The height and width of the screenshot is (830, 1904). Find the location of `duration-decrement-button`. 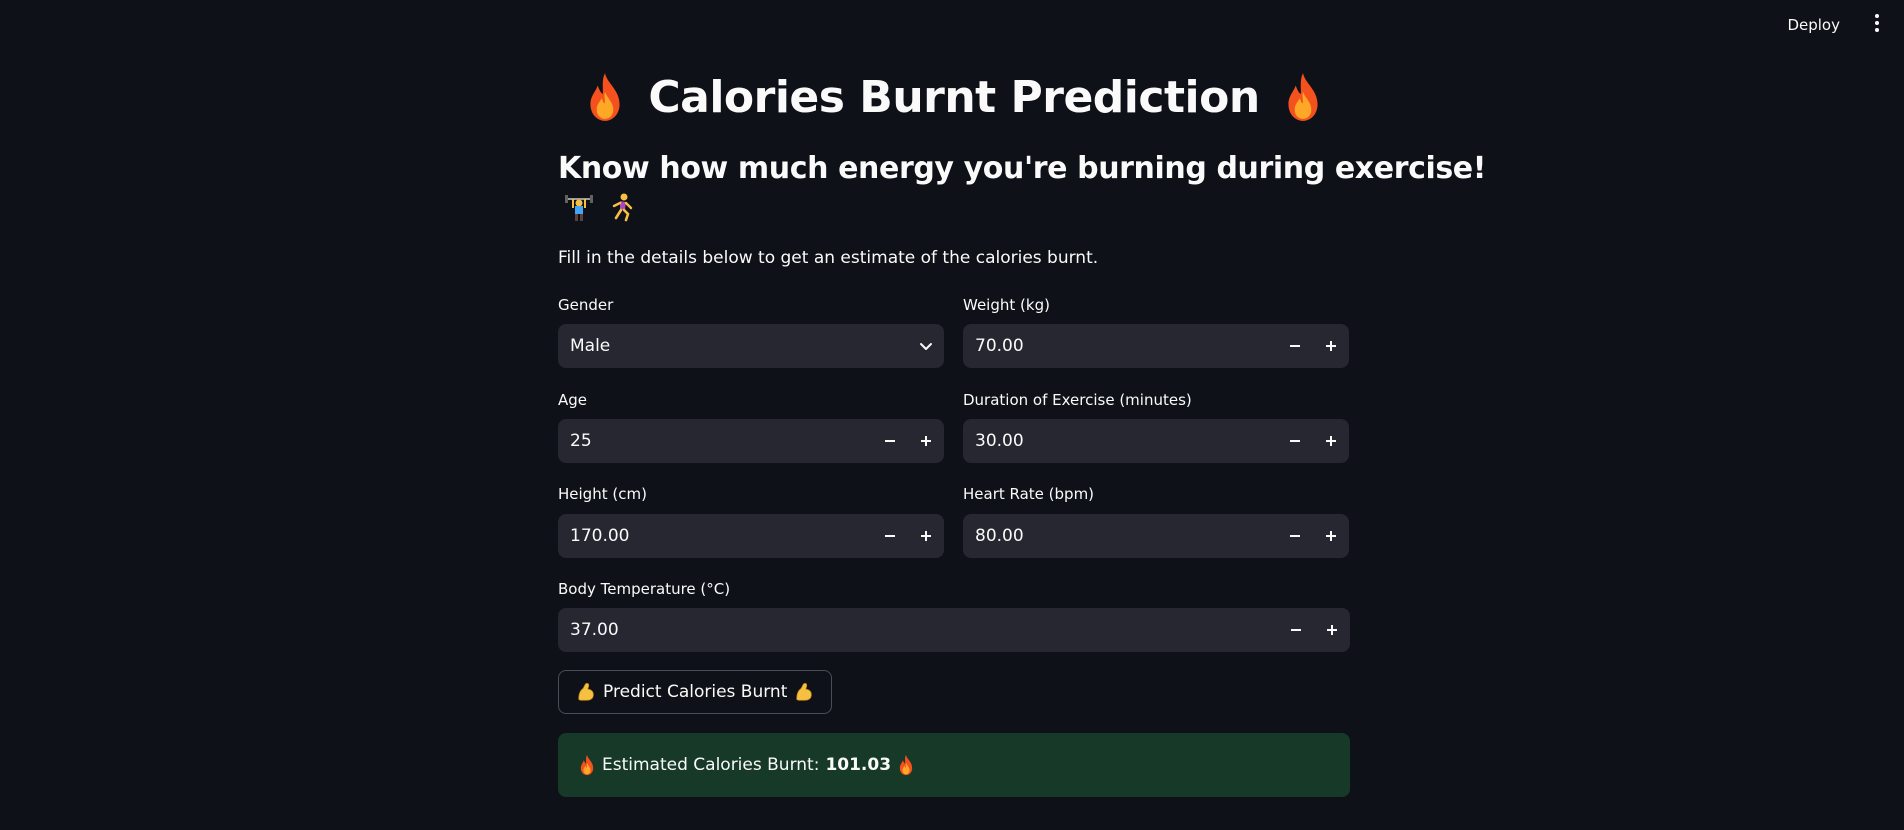

duration-decrement-button is located at coordinates (1295, 441).